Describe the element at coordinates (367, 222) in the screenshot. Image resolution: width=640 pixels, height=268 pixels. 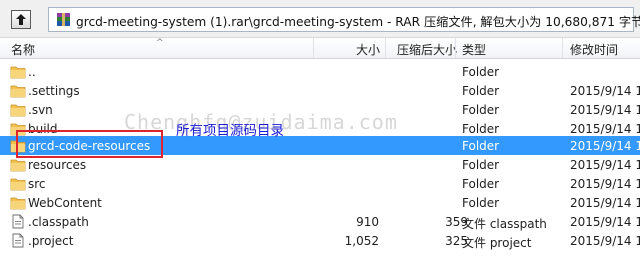
I see `file-size: 910` at that location.